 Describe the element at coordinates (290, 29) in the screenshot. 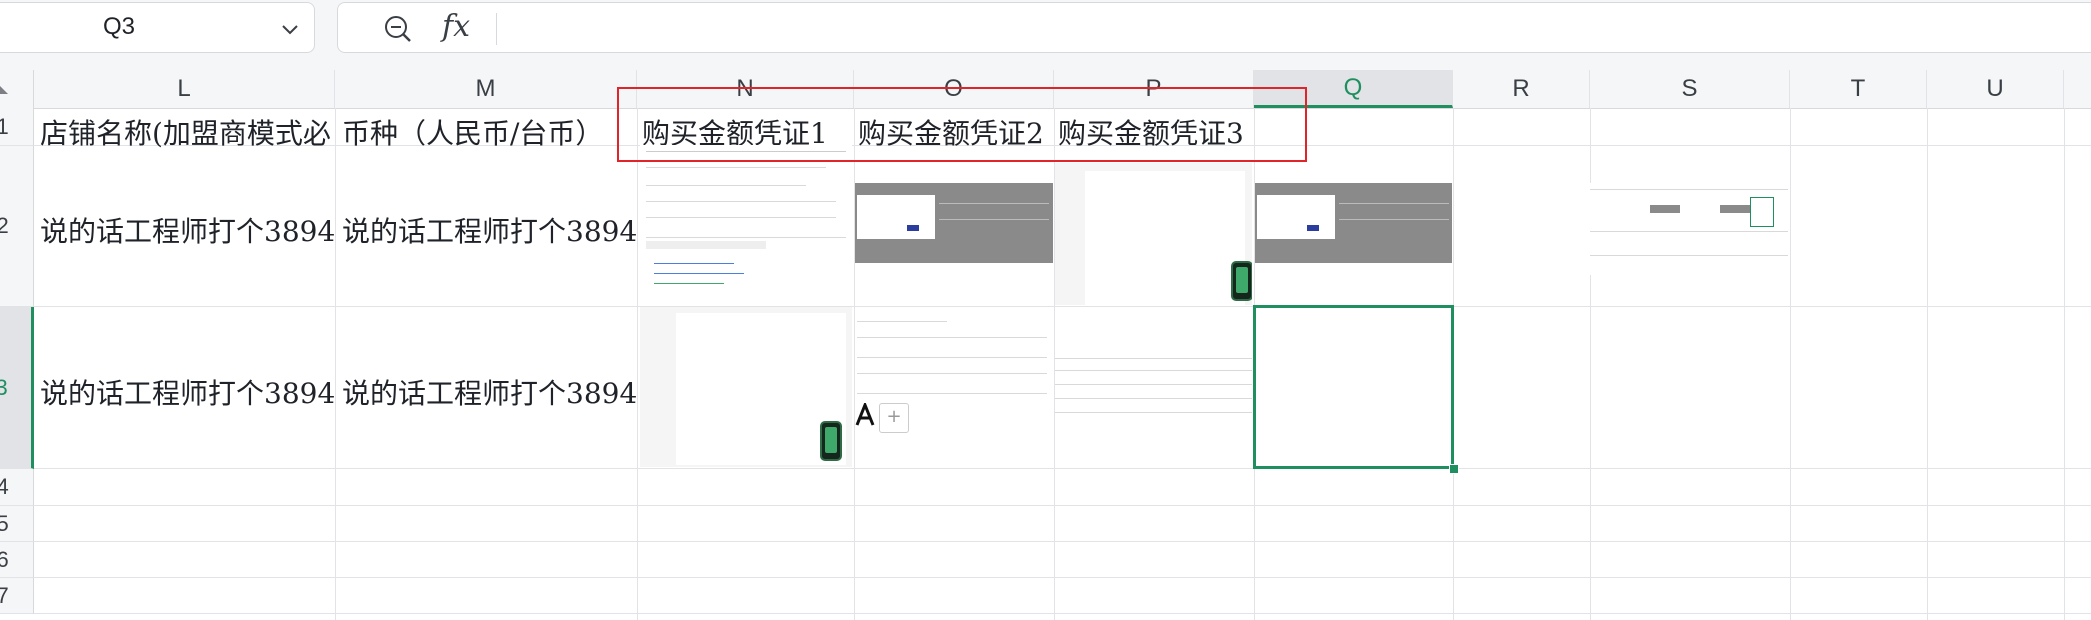

I see `chevron-down-icon` at that location.